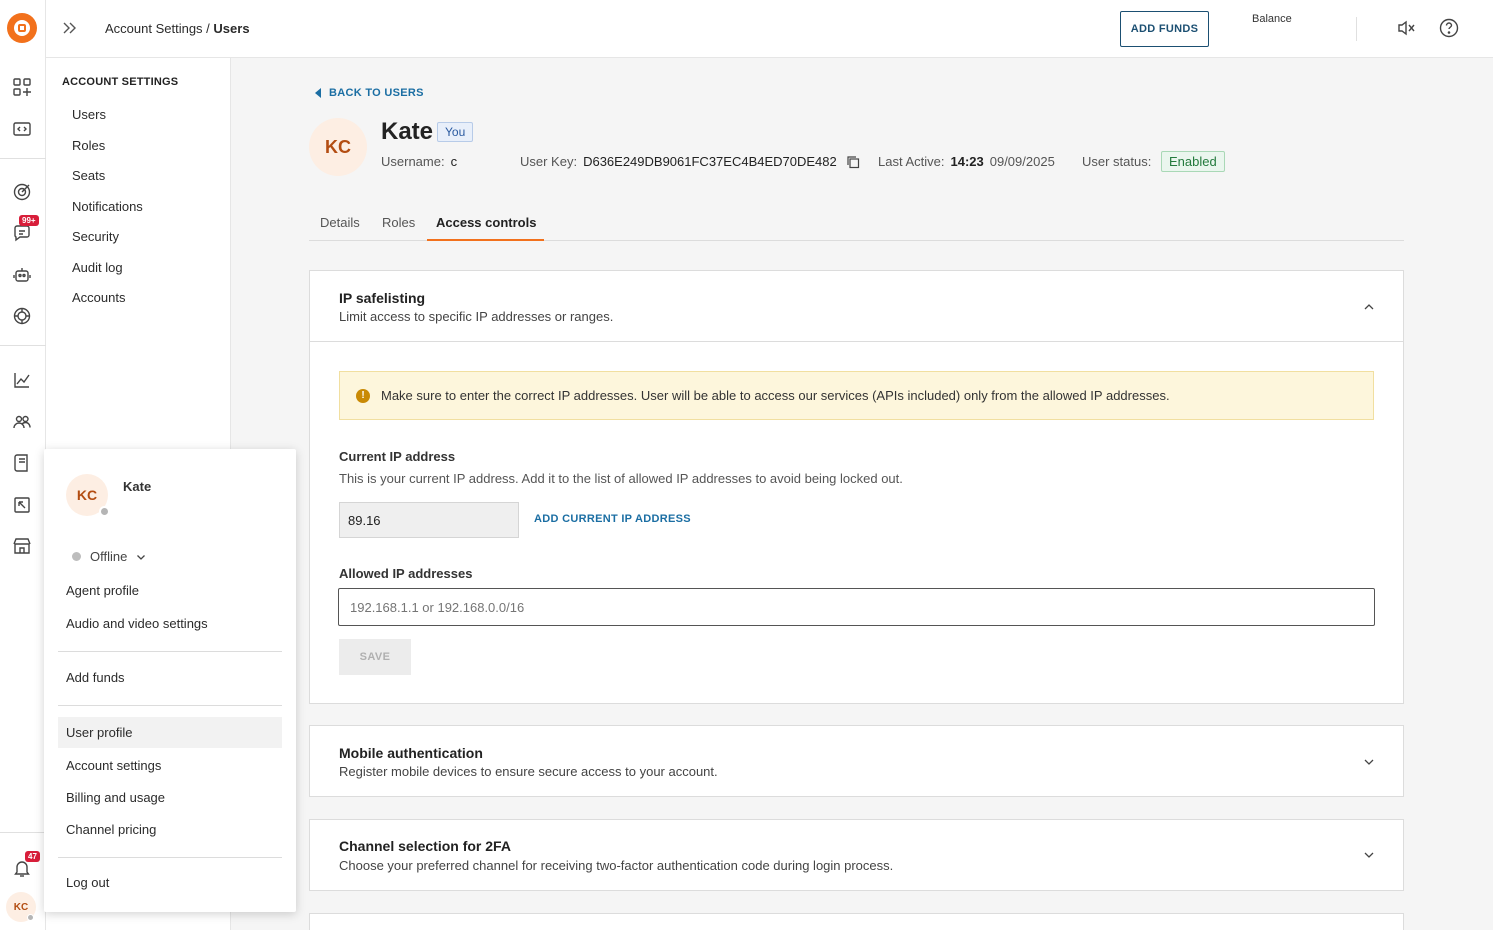 This screenshot has height=930, width=1493. Describe the element at coordinates (429, 520) in the screenshot. I see `current-ip-field: 89.16` at that location.